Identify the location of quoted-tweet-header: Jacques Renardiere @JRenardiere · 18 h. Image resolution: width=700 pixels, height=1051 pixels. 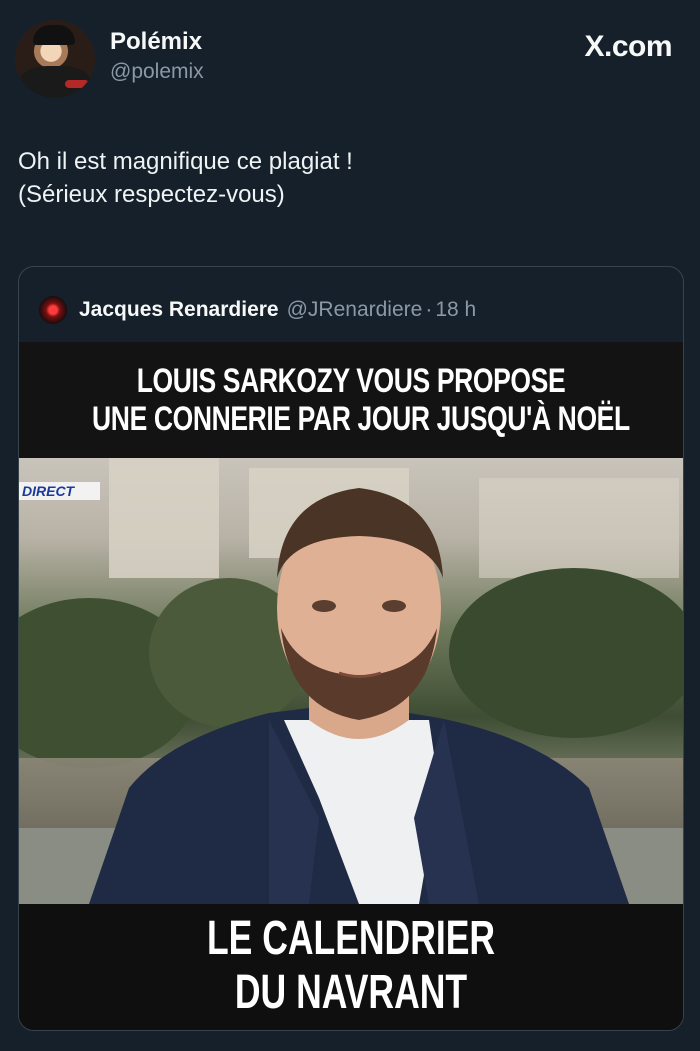
(257, 310).